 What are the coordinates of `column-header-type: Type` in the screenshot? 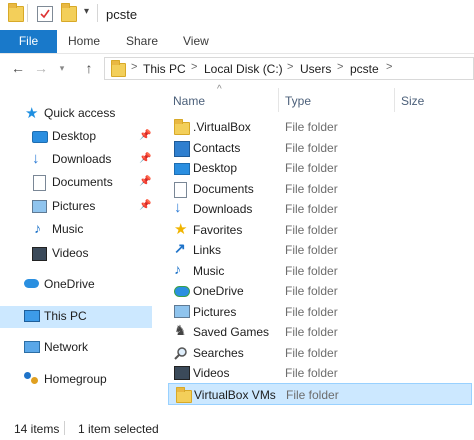 It's located at (298, 101).